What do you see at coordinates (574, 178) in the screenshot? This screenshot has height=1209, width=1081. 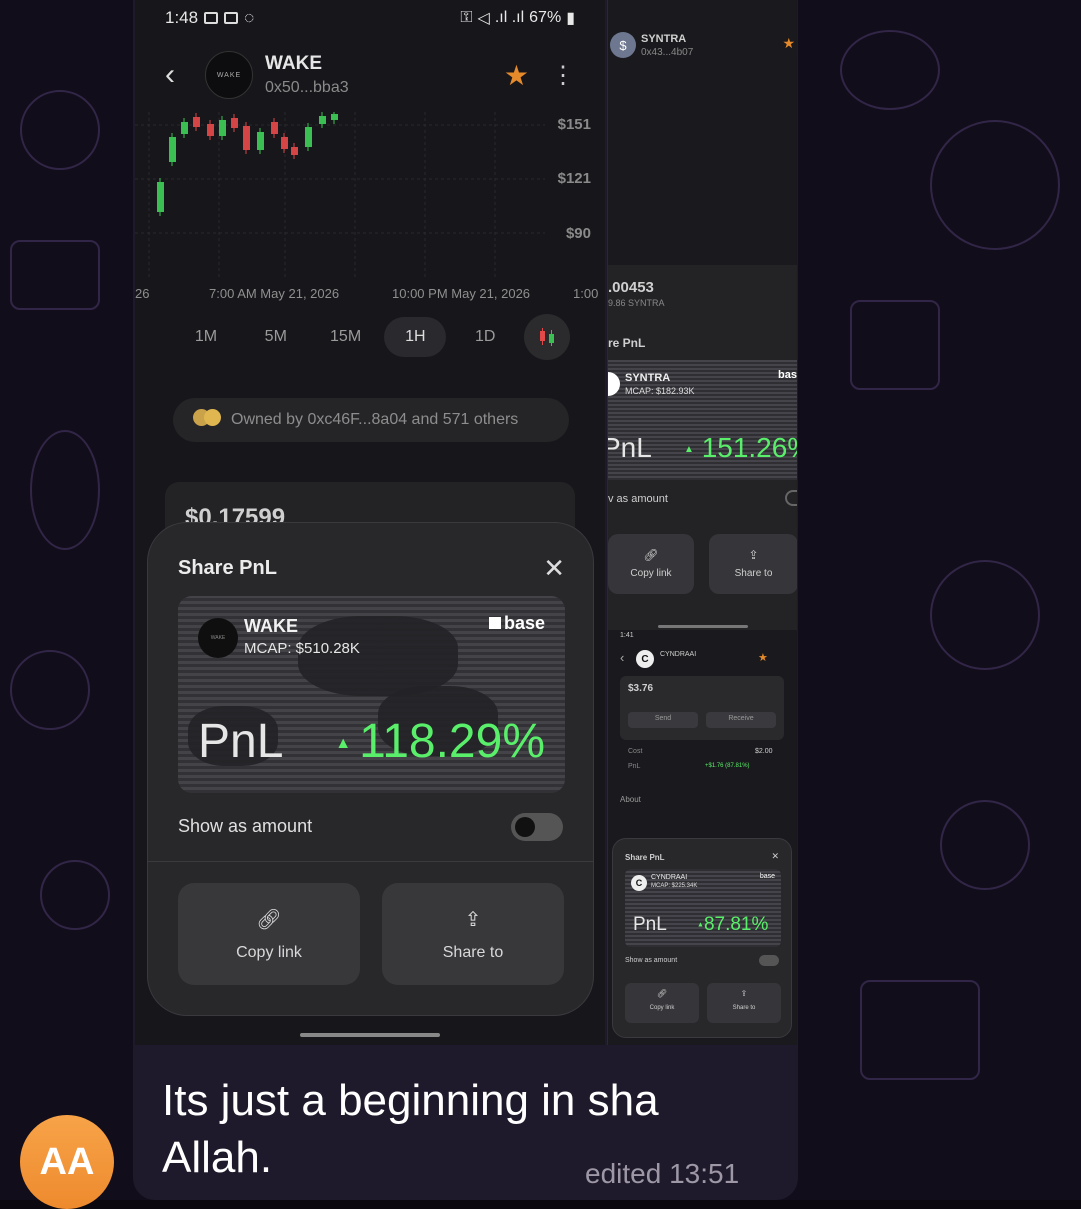 I see `price-axis-label: $121` at bounding box center [574, 178].